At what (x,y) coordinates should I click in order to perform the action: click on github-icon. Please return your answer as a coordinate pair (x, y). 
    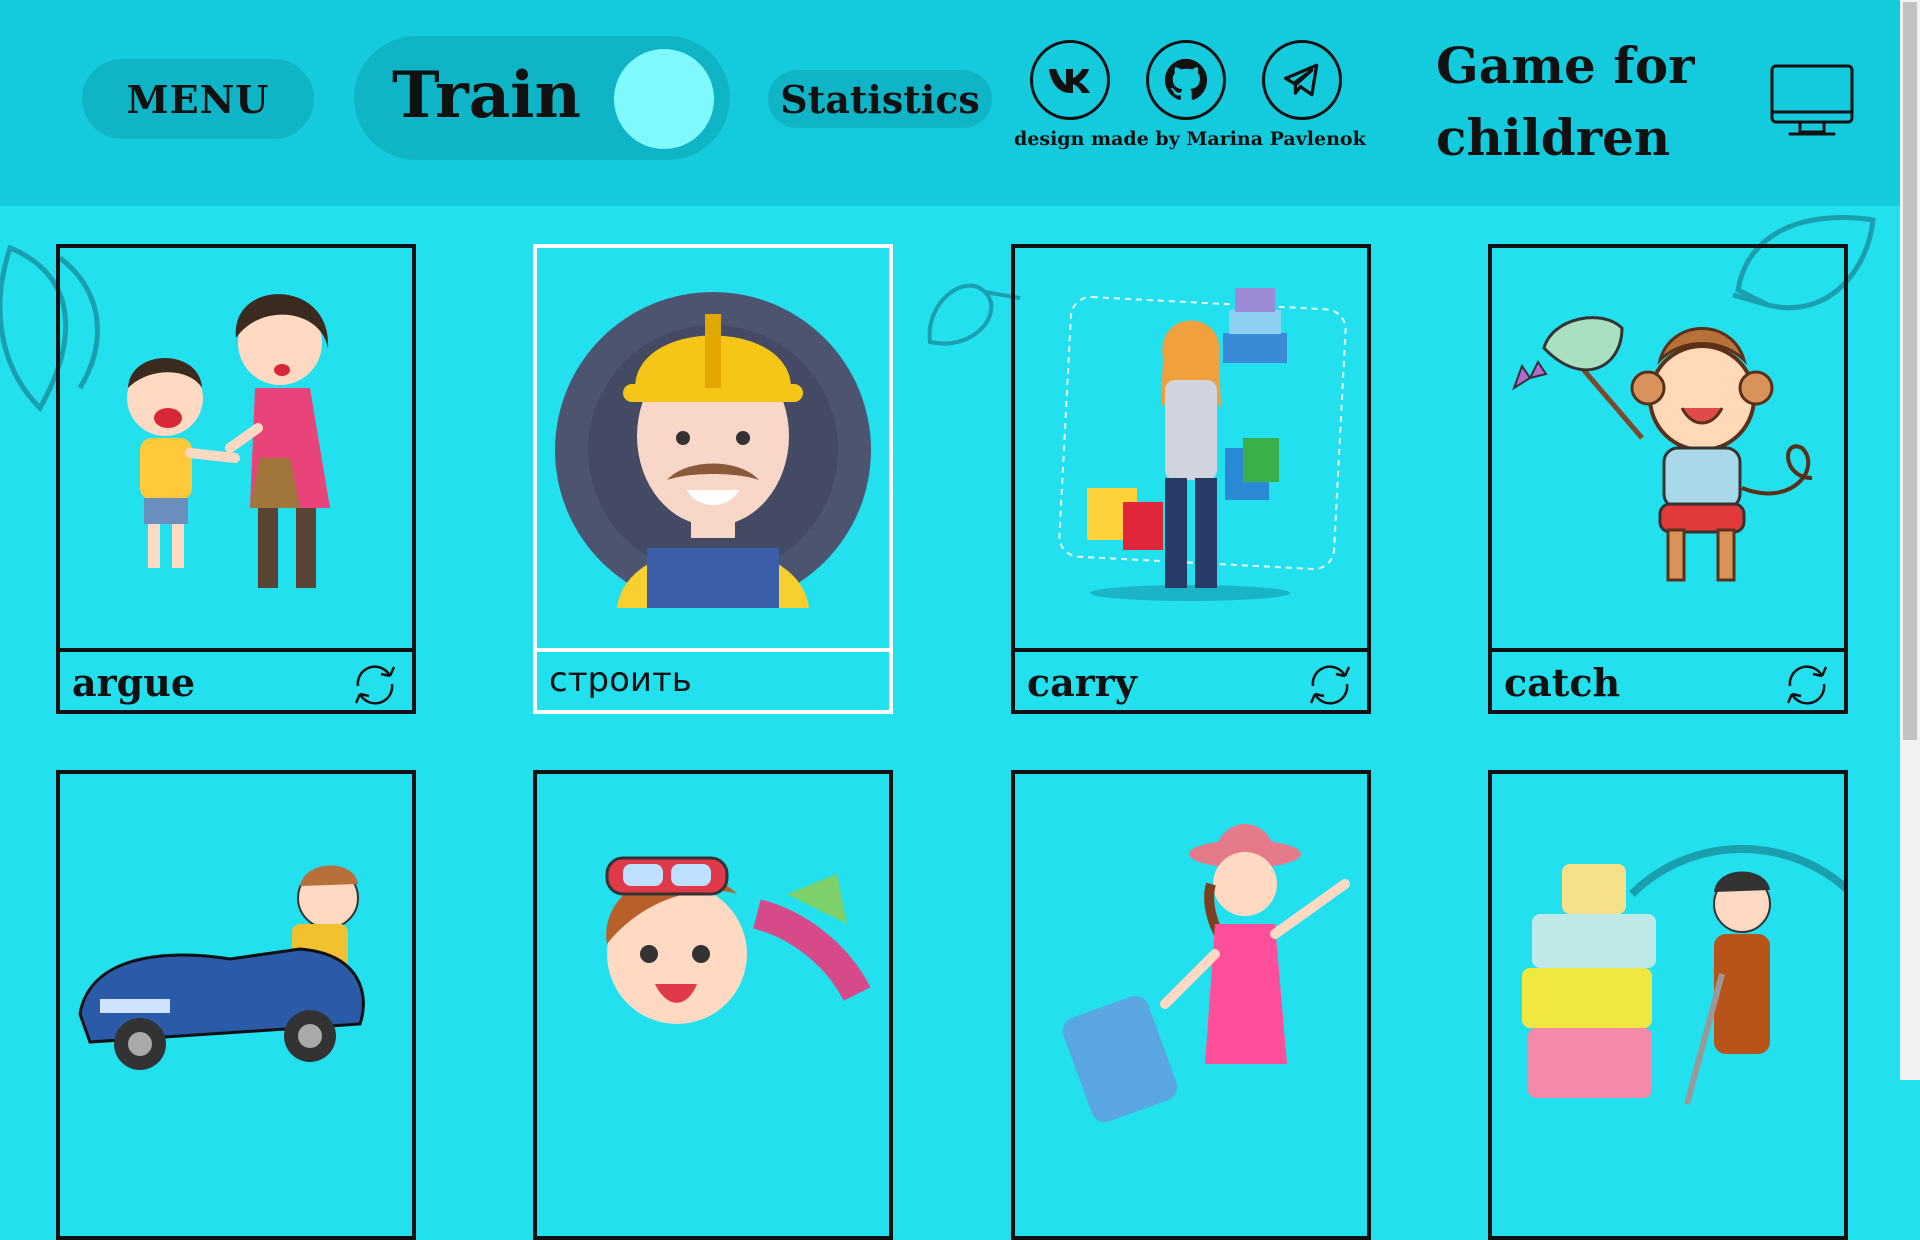
    Looking at the image, I should click on (1186, 80).